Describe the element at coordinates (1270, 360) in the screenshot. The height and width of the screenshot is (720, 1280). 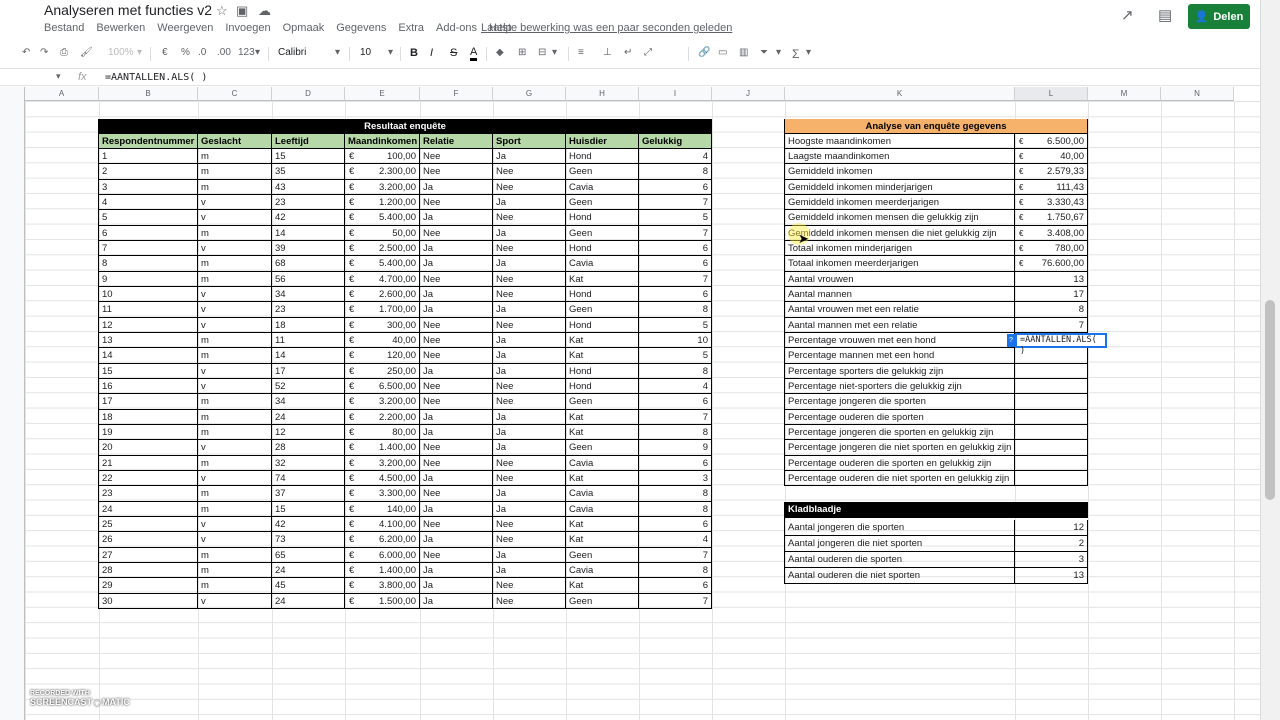
I see `vertical-scrollbar` at that location.